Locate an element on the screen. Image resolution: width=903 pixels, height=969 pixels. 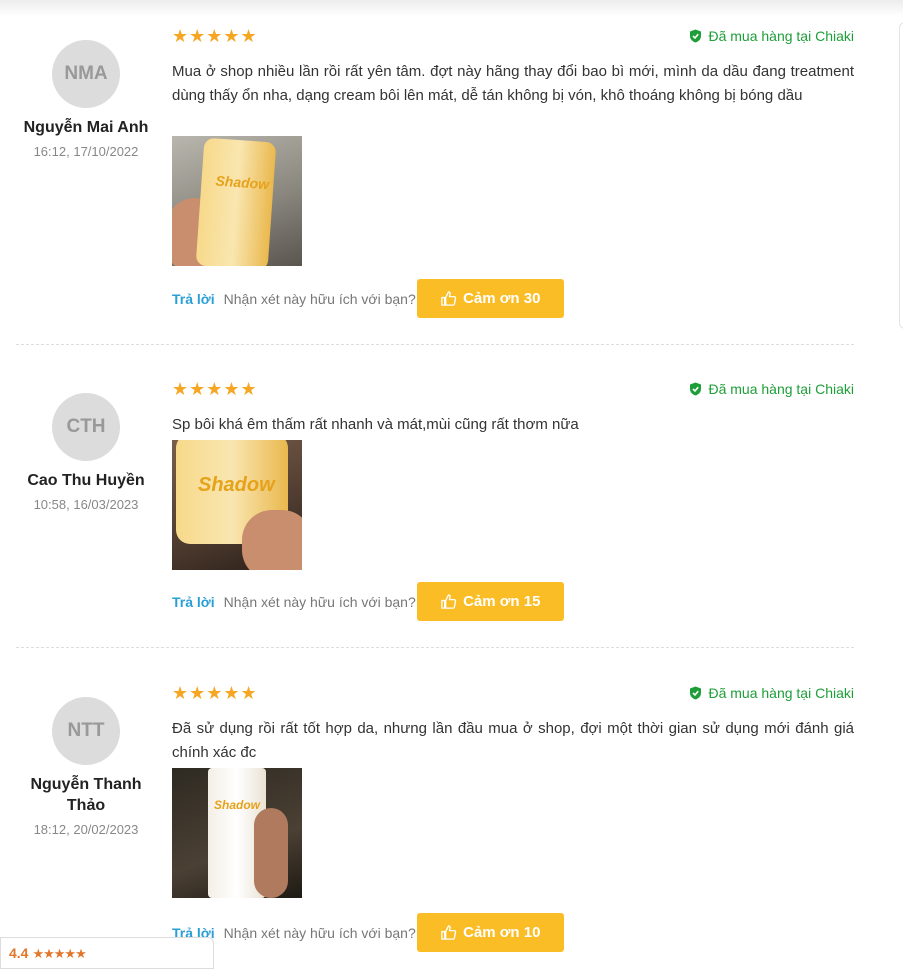
reviewer-info: NMA Nguyễn Mai Anh 16:12, 17/10/2022 is located at coordinates (86, 90).